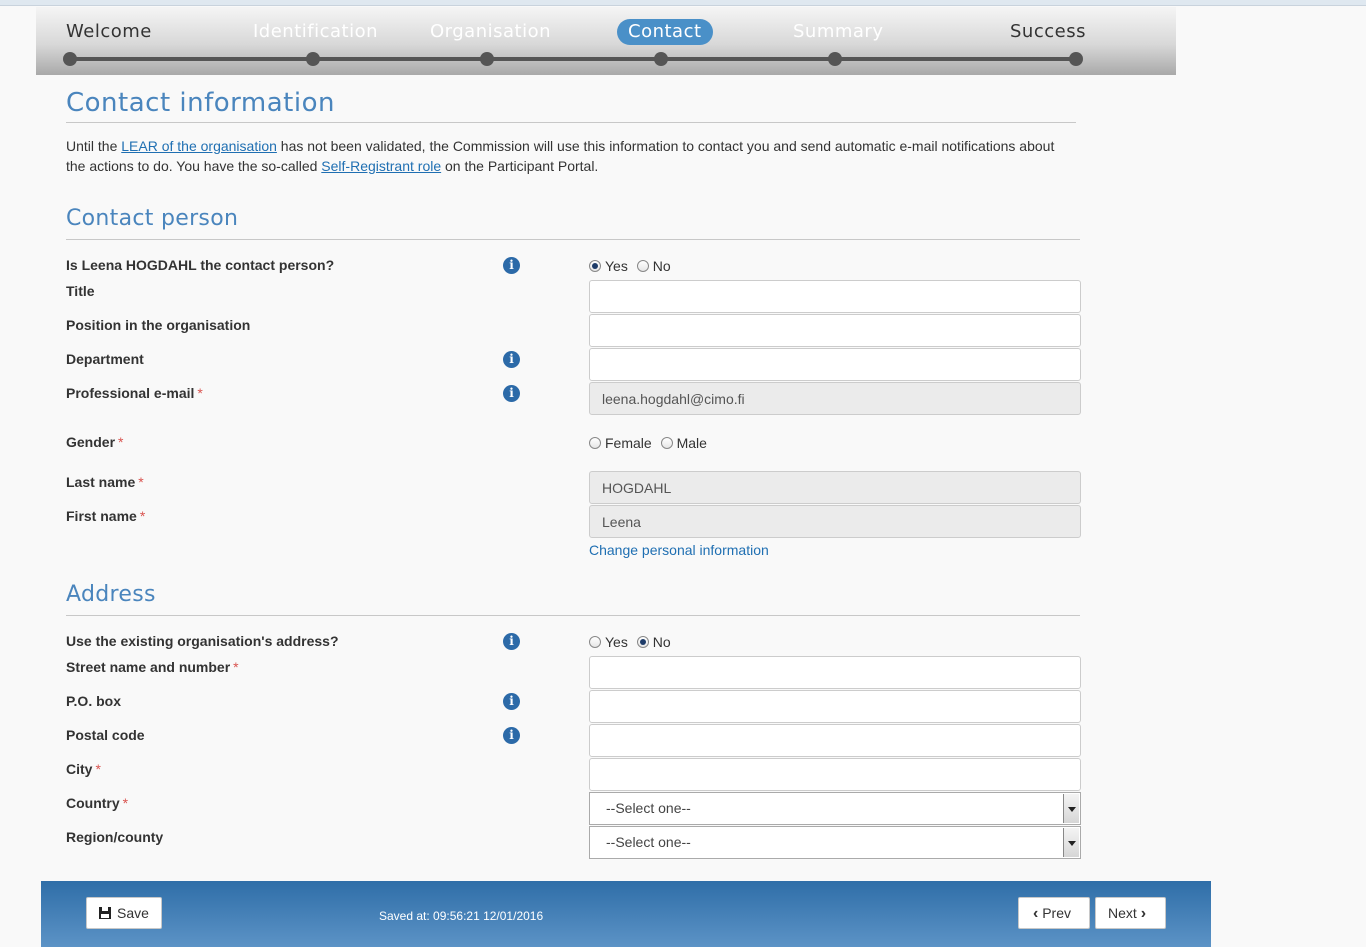  What do you see at coordinates (665, 32) in the screenshot?
I see `wizard-step-contact: Contact` at bounding box center [665, 32].